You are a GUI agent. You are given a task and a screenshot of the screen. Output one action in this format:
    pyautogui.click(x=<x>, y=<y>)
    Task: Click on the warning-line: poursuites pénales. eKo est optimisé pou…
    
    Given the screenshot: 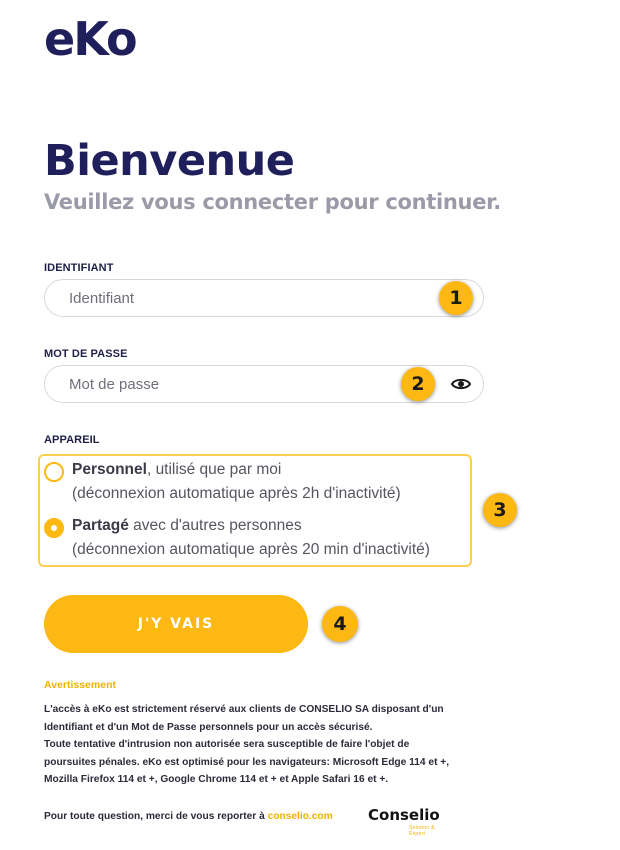 What is the action you would take?
    pyautogui.click(x=247, y=762)
    